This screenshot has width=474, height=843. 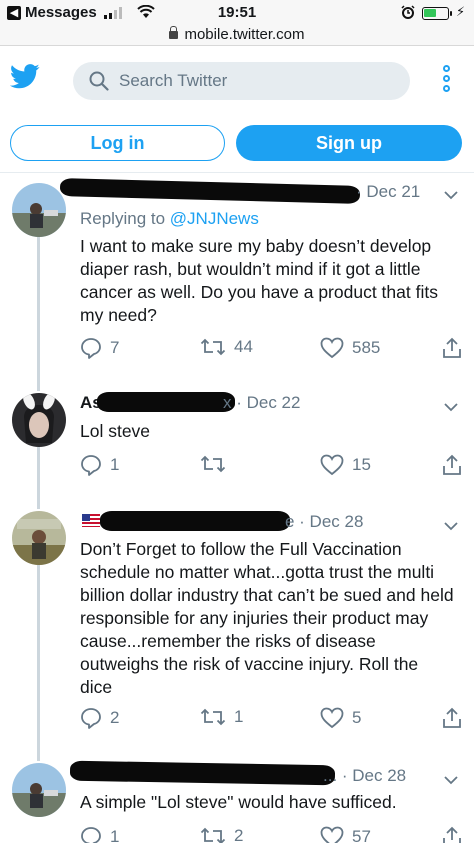 What do you see at coordinates (214, 218) in the screenshot?
I see `replying-to-handle: @JNJNews` at bounding box center [214, 218].